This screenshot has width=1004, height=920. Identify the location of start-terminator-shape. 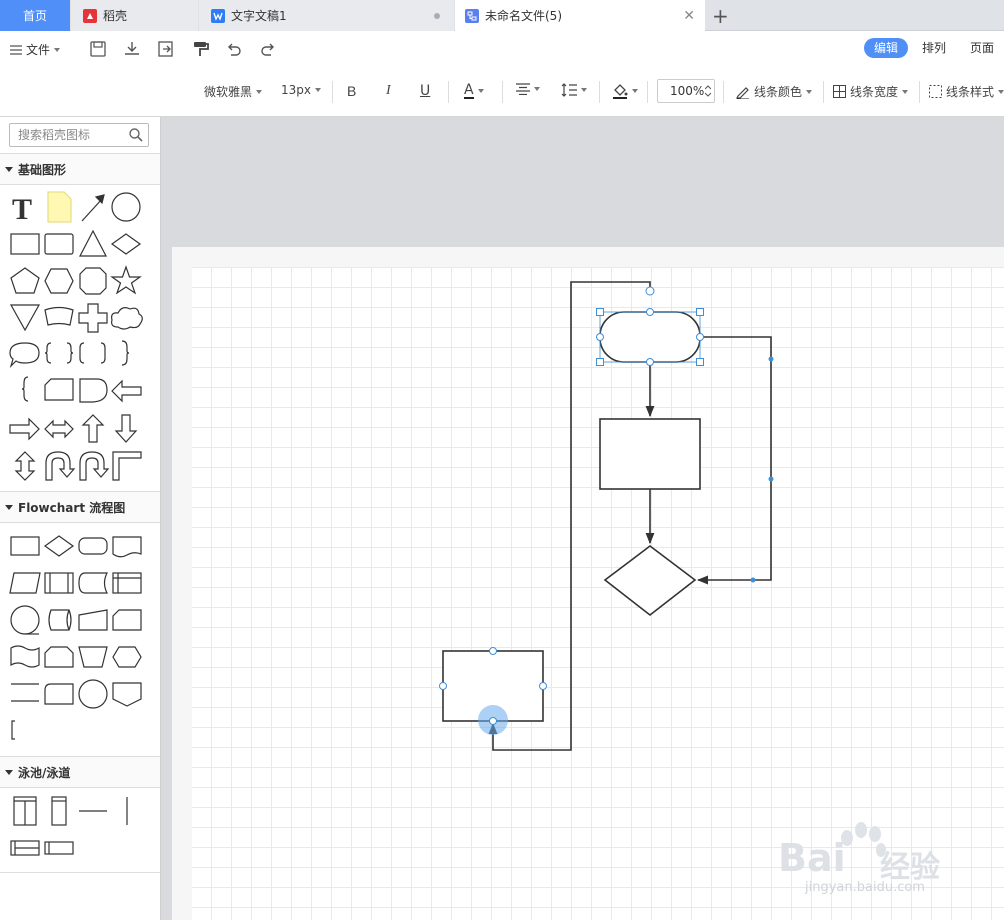
(650, 337).